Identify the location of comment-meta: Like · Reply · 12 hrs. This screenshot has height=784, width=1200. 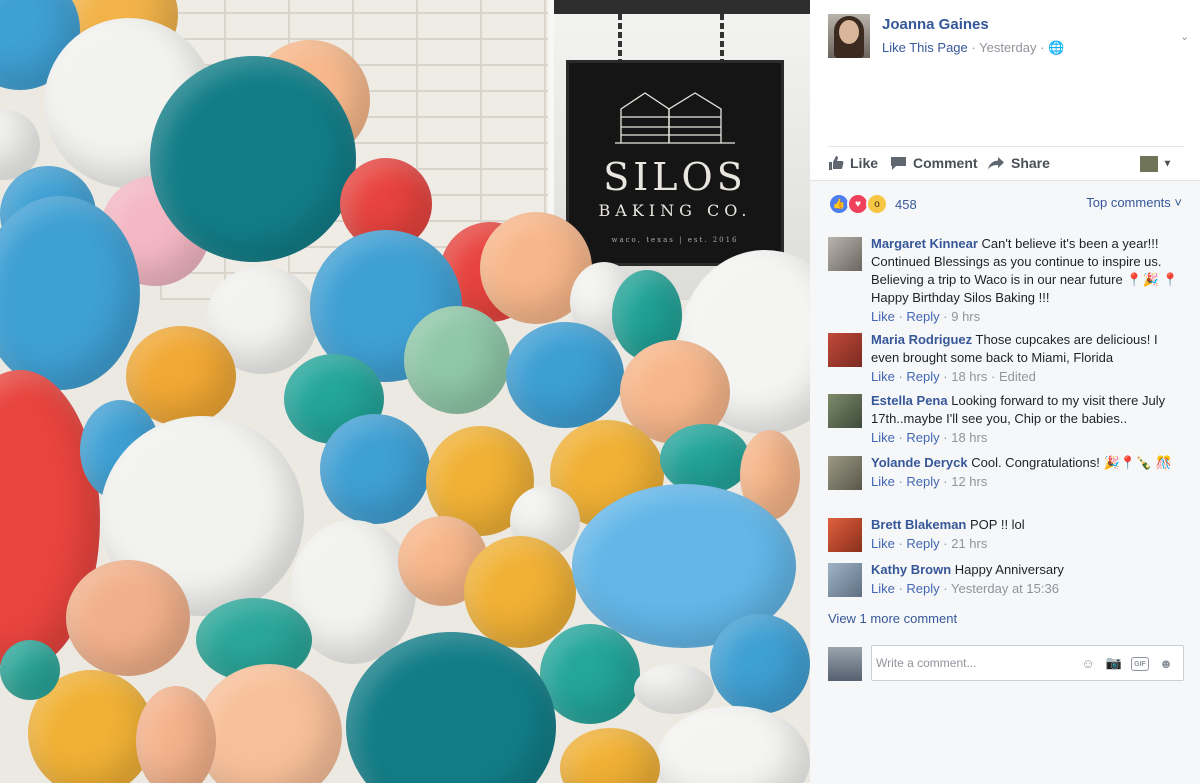
(929, 481).